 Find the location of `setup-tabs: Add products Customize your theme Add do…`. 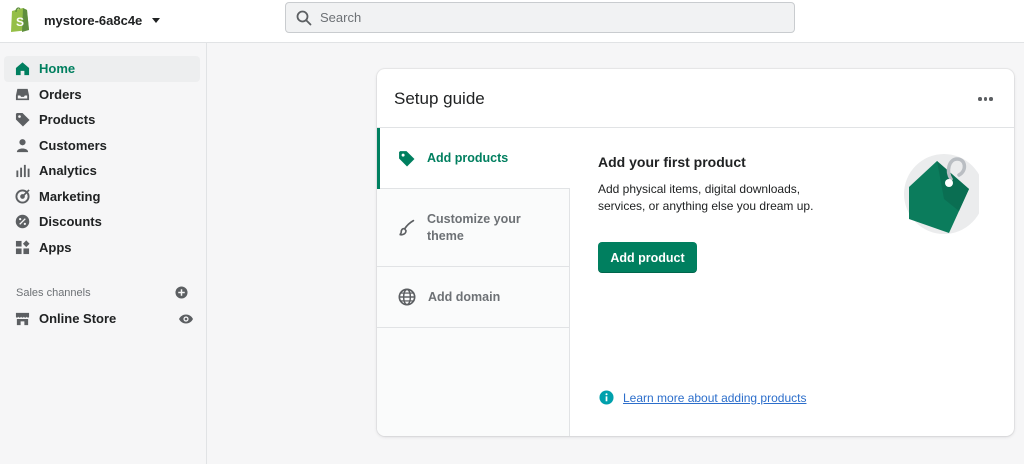

setup-tabs: Add products Customize your theme Add do… is located at coordinates (473, 282).